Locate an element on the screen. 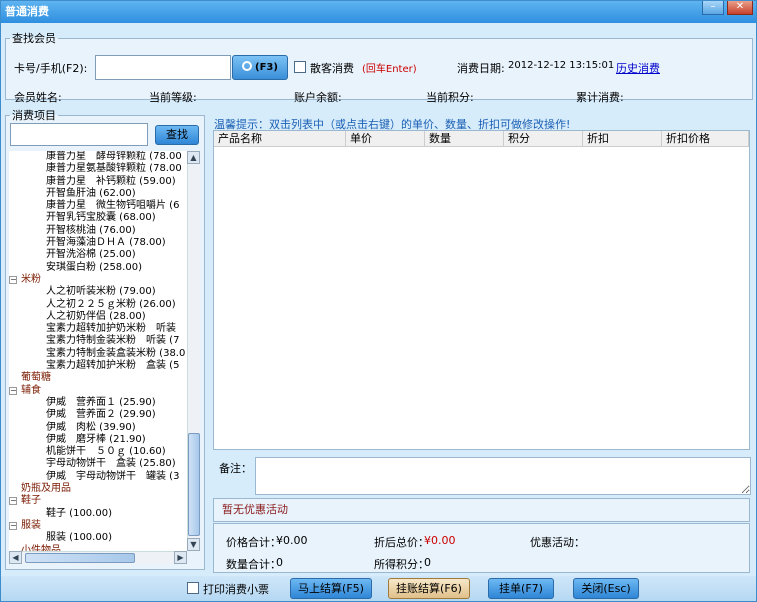 Image resolution: width=757 pixels, height=602 pixels. tree-node-label: 宝素力超转加护奶米粉 听装 is located at coordinates (111, 329).